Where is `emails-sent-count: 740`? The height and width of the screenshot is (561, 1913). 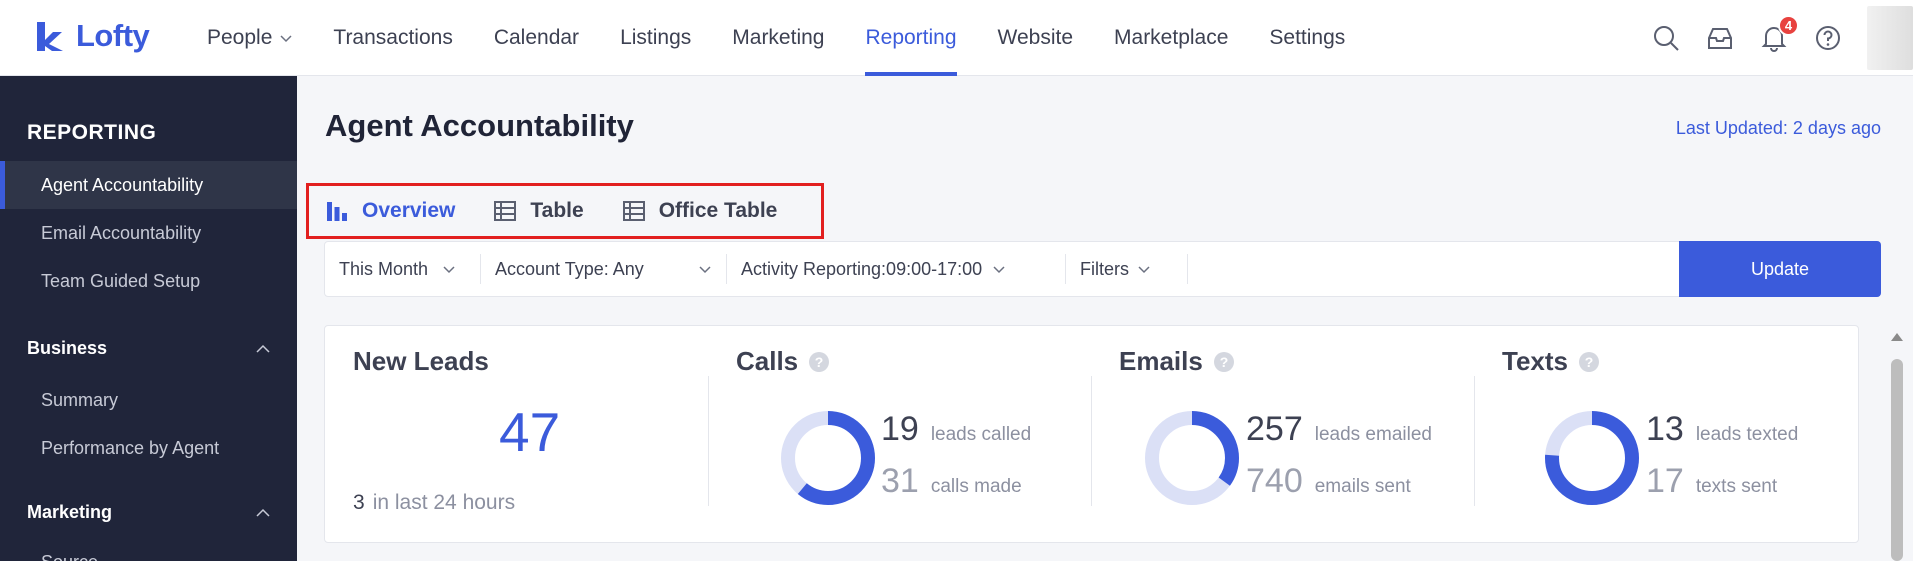
emails-sent-count: 740 is located at coordinates (1274, 481).